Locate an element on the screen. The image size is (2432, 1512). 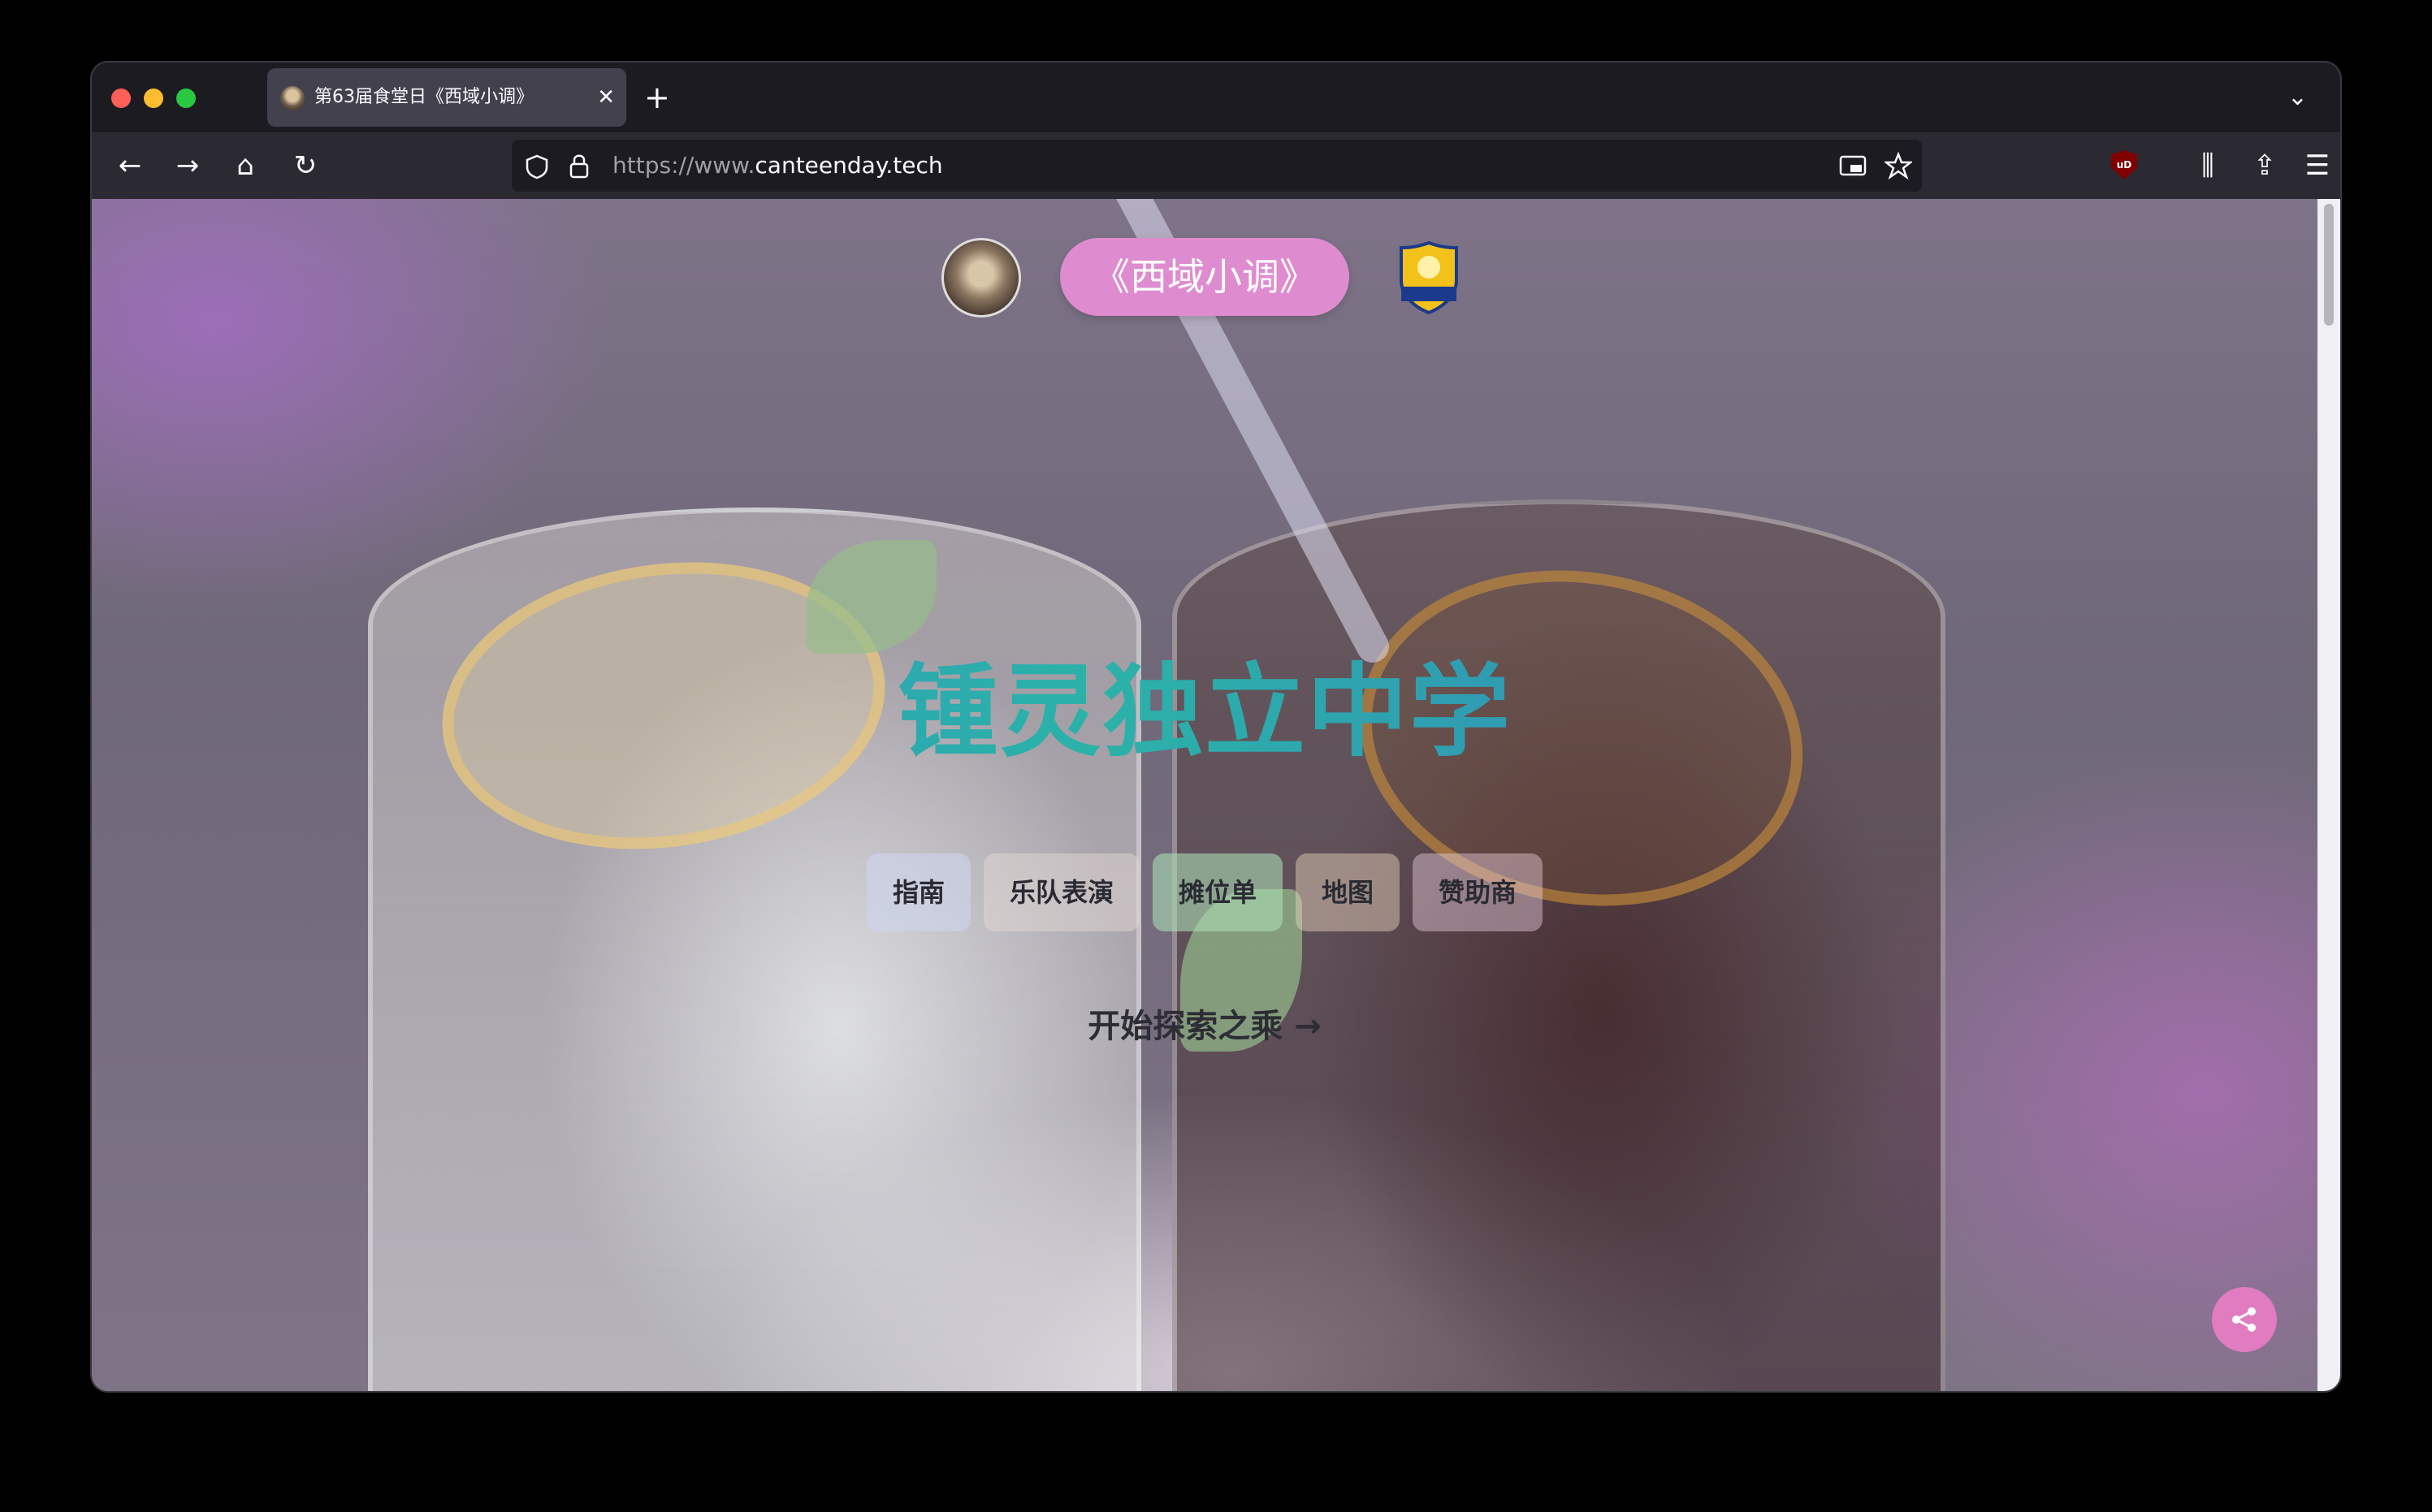
reload-button: ↻ is located at coordinates (305, 165).